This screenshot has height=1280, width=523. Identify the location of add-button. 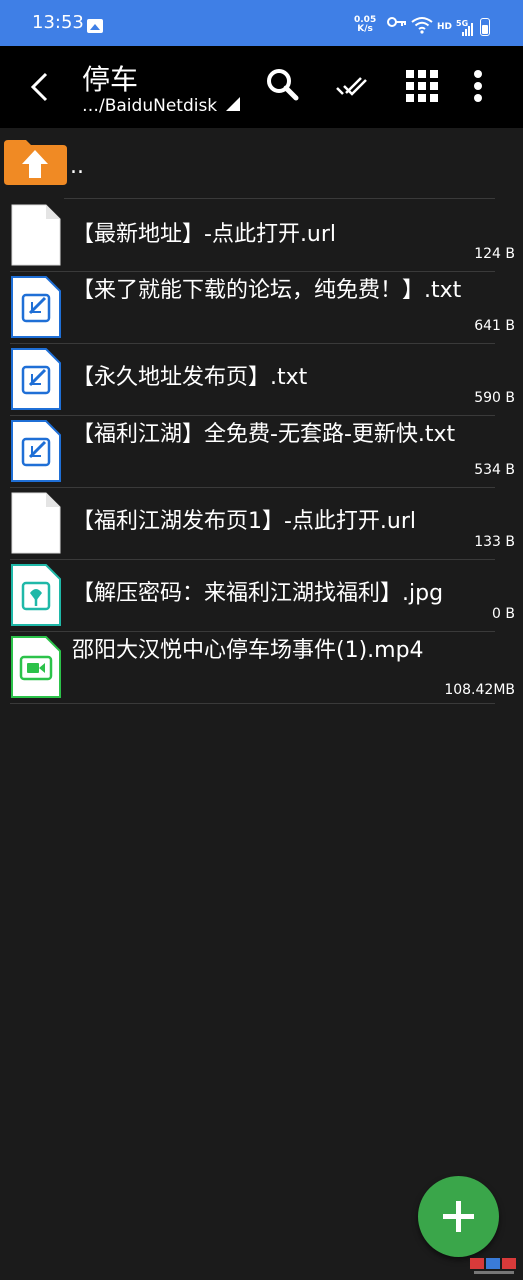
(458, 1216).